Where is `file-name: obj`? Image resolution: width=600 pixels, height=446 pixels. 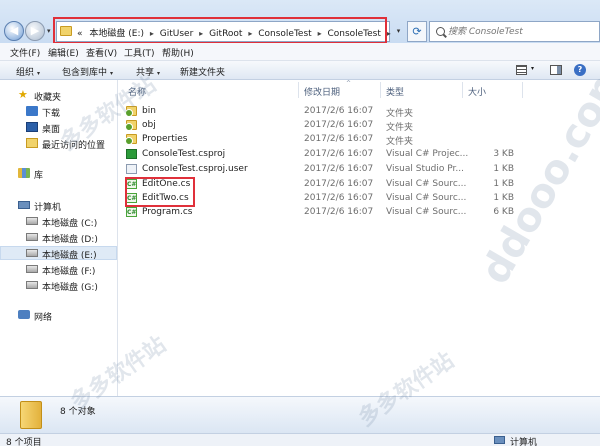
file-name: obj is located at coordinates (149, 125).